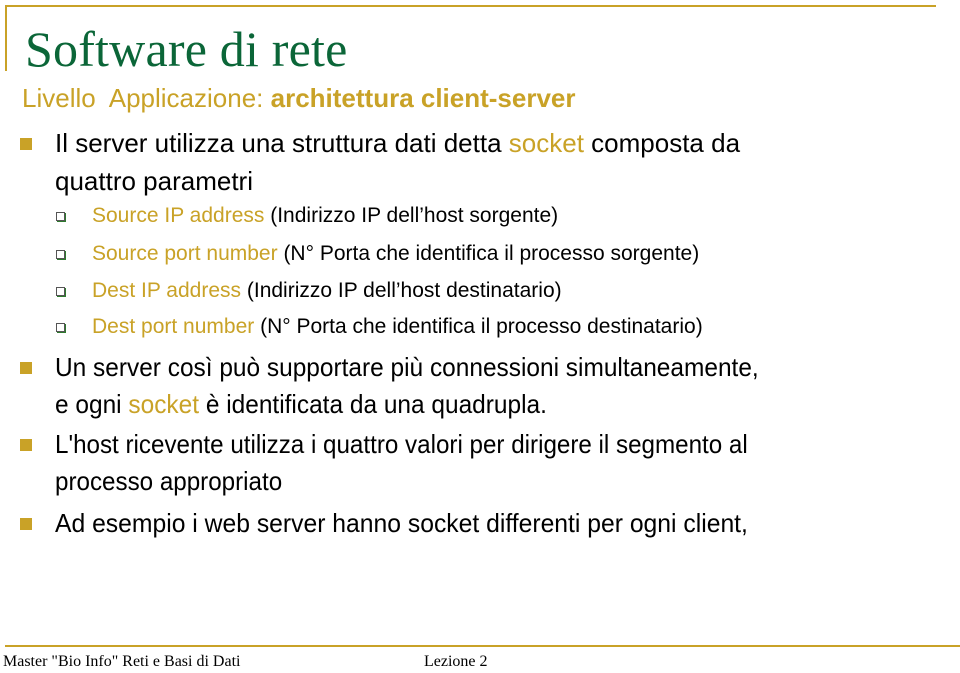  Describe the element at coordinates (178, 215) in the screenshot. I see `term: Source IP address` at that location.